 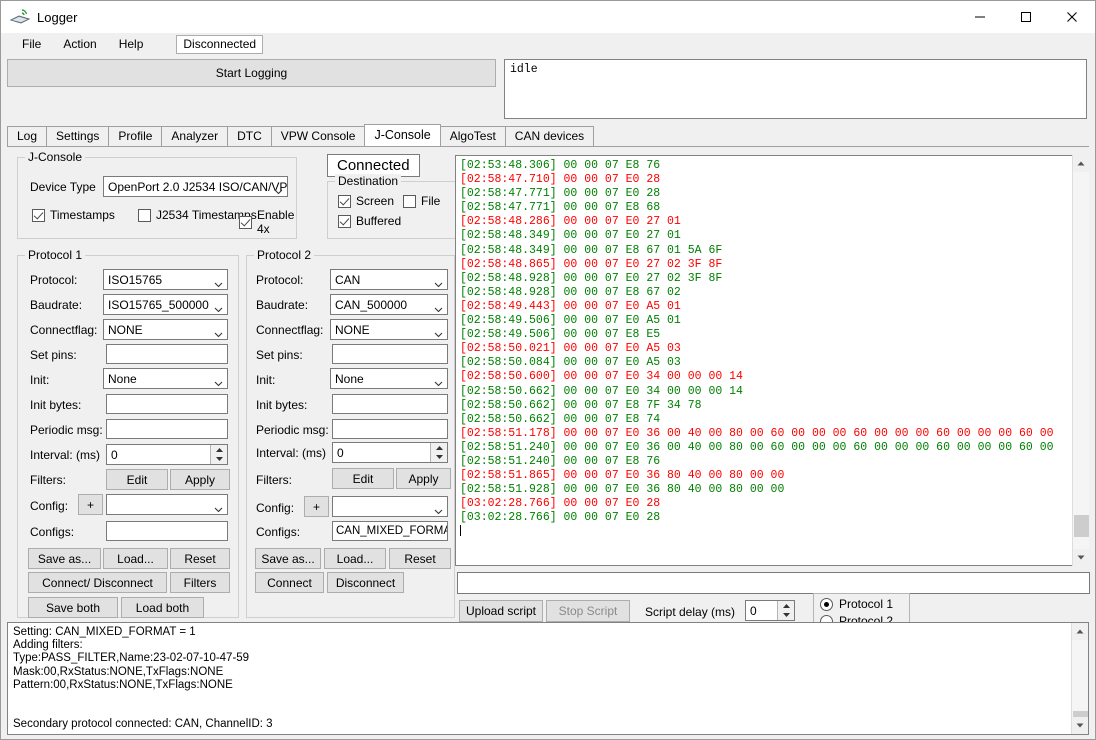 What do you see at coordinates (131, 44) in the screenshot?
I see `menu-item-help: Help` at bounding box center [131, 44].